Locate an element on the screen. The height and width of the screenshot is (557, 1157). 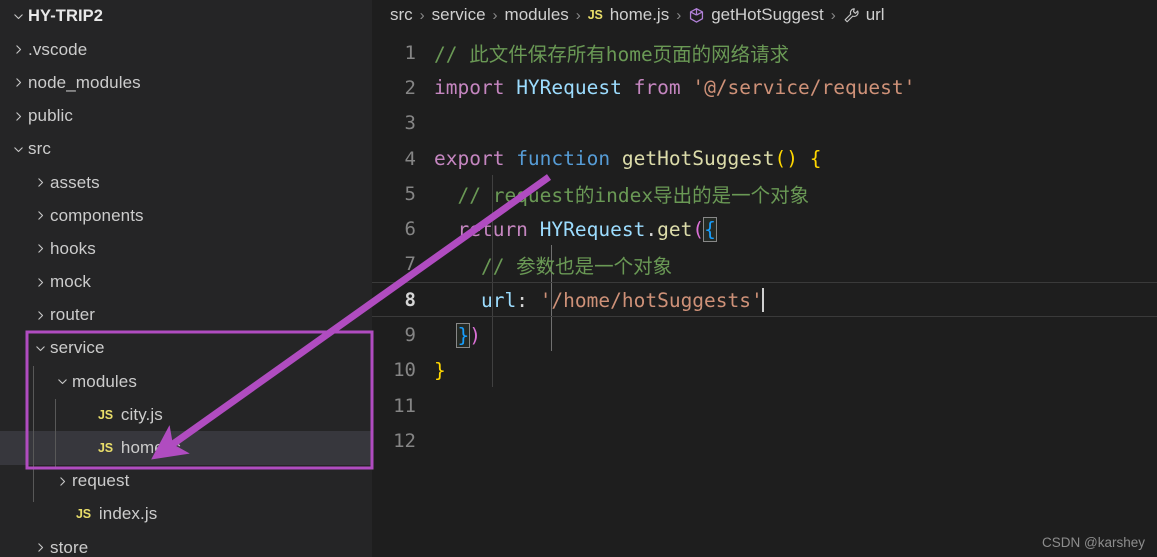
code-line-3: 3 is located at coordinates (764, 123).